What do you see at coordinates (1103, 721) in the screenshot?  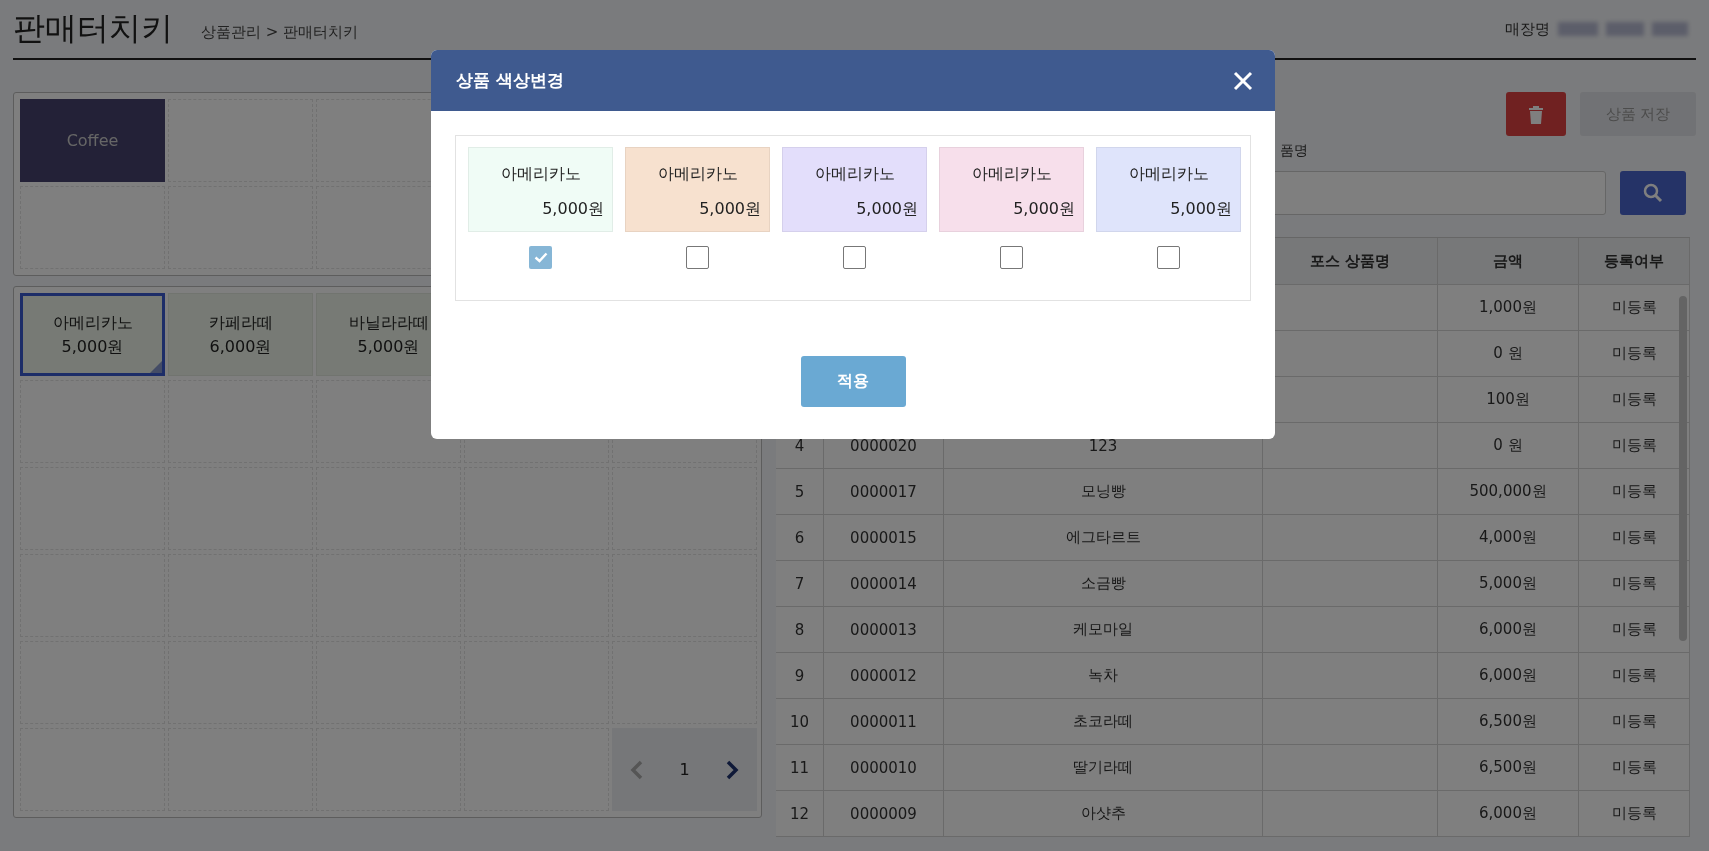 I see `table-cell: 초코라떼` at bounding box center [1103, 721].